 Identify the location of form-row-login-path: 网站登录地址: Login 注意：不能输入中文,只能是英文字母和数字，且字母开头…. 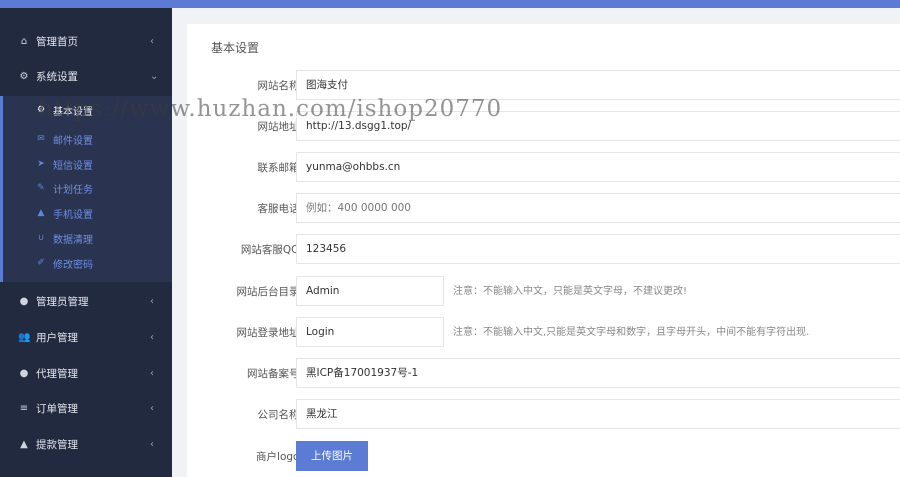
(543, 333).